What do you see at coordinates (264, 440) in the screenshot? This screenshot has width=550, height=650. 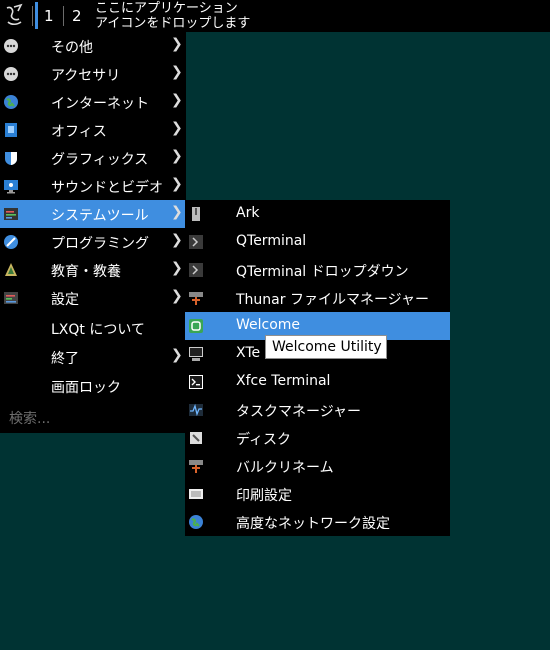 I see `submenu-item-label: ディスク` at bounding box center [264, 440].